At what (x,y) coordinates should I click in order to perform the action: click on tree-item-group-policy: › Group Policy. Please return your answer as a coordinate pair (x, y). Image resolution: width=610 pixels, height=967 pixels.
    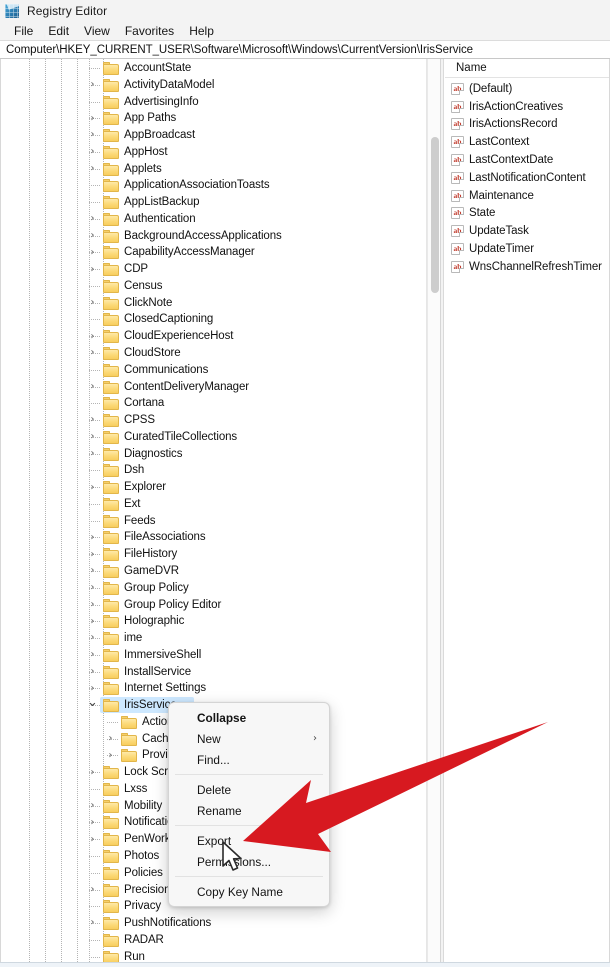
    Looking at the image, I should click on (213, 588).